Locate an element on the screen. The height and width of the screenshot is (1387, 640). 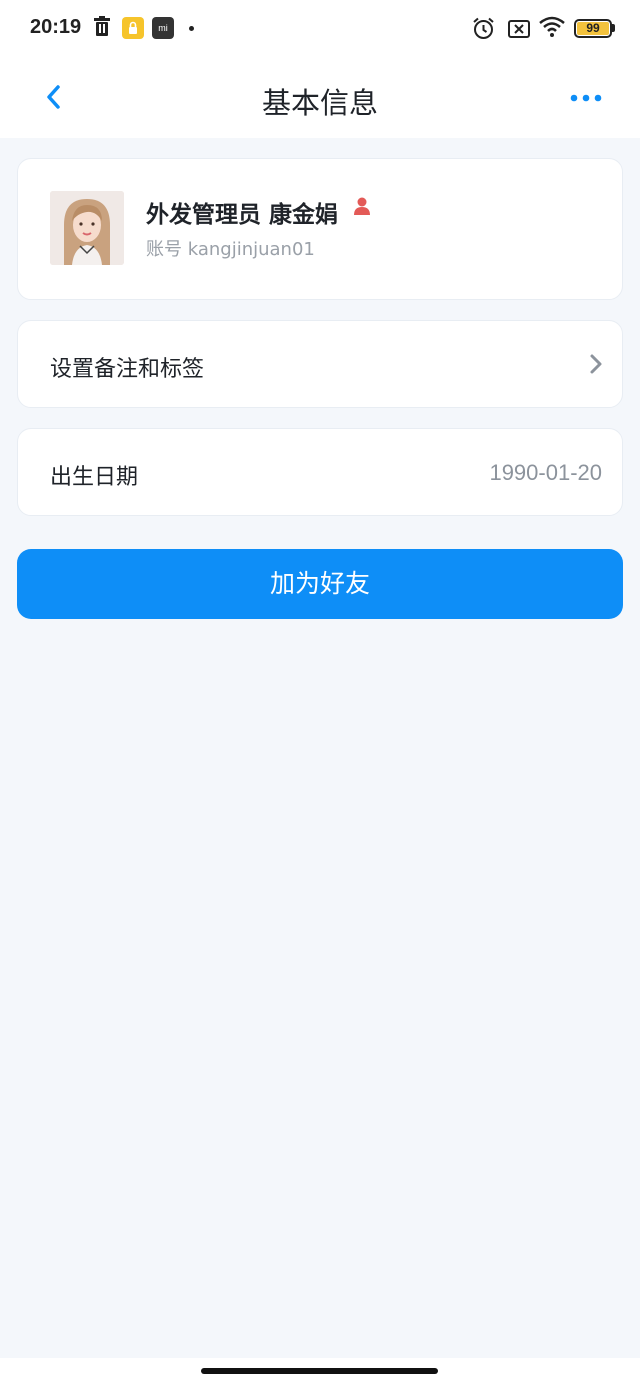
mi-app-icon: mi is located at coordinates (163, 28).